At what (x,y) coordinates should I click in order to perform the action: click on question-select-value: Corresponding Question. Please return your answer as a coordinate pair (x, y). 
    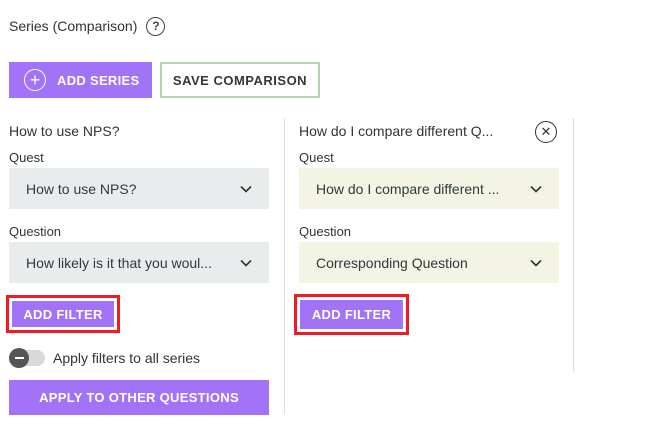
    Looking at the image, I should click on (392, 262).